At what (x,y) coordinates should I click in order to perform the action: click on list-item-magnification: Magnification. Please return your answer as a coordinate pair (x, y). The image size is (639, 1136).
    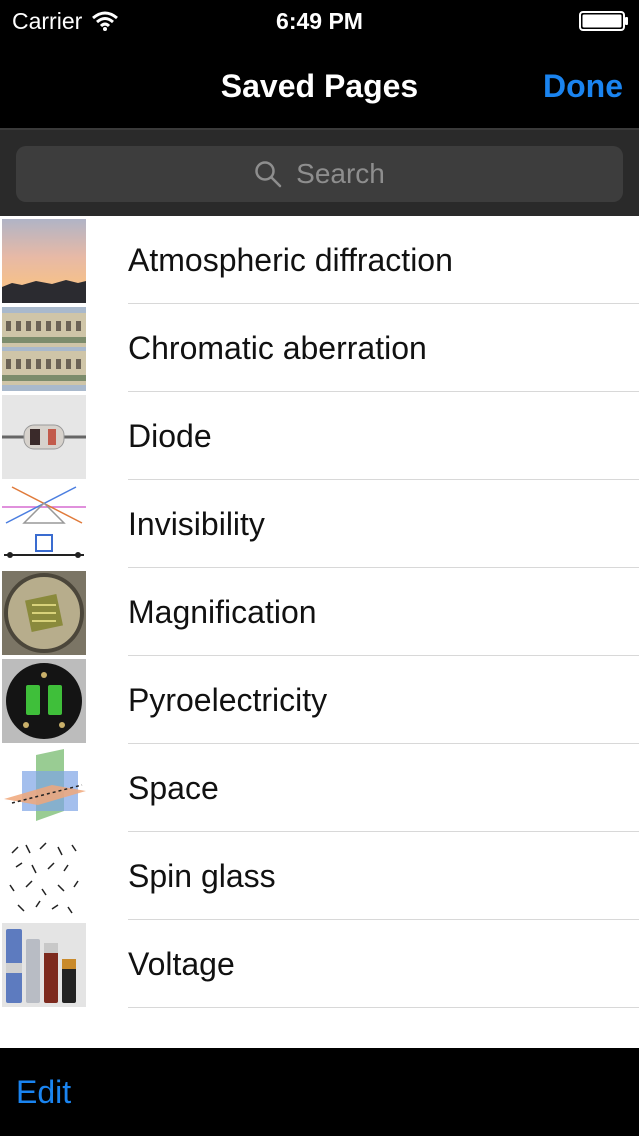
    Looking at the image, I should click on (319, 612).